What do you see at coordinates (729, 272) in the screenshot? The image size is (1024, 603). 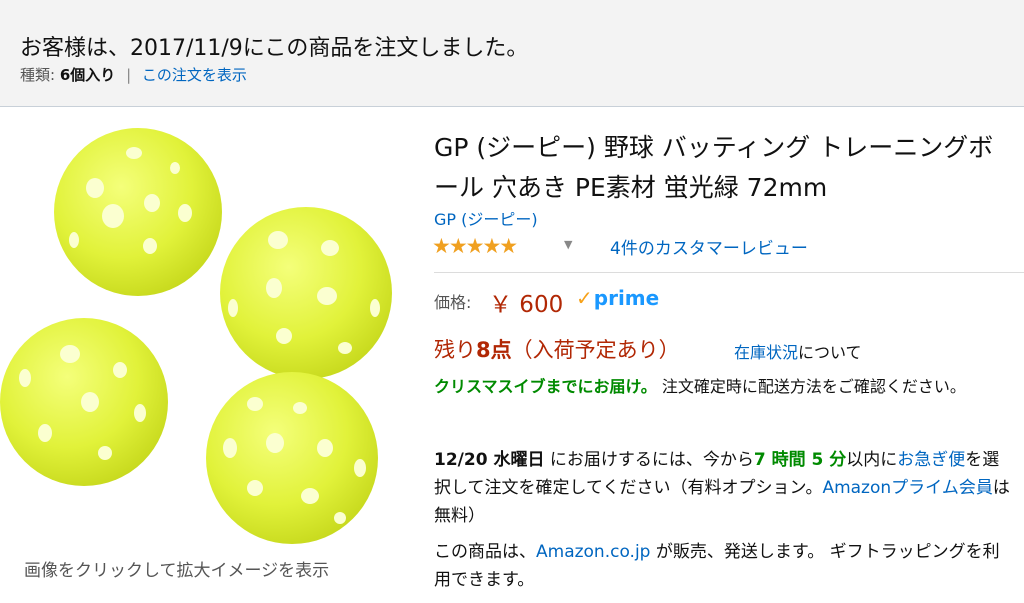 I see `divider` at bounding box center [729, 272].